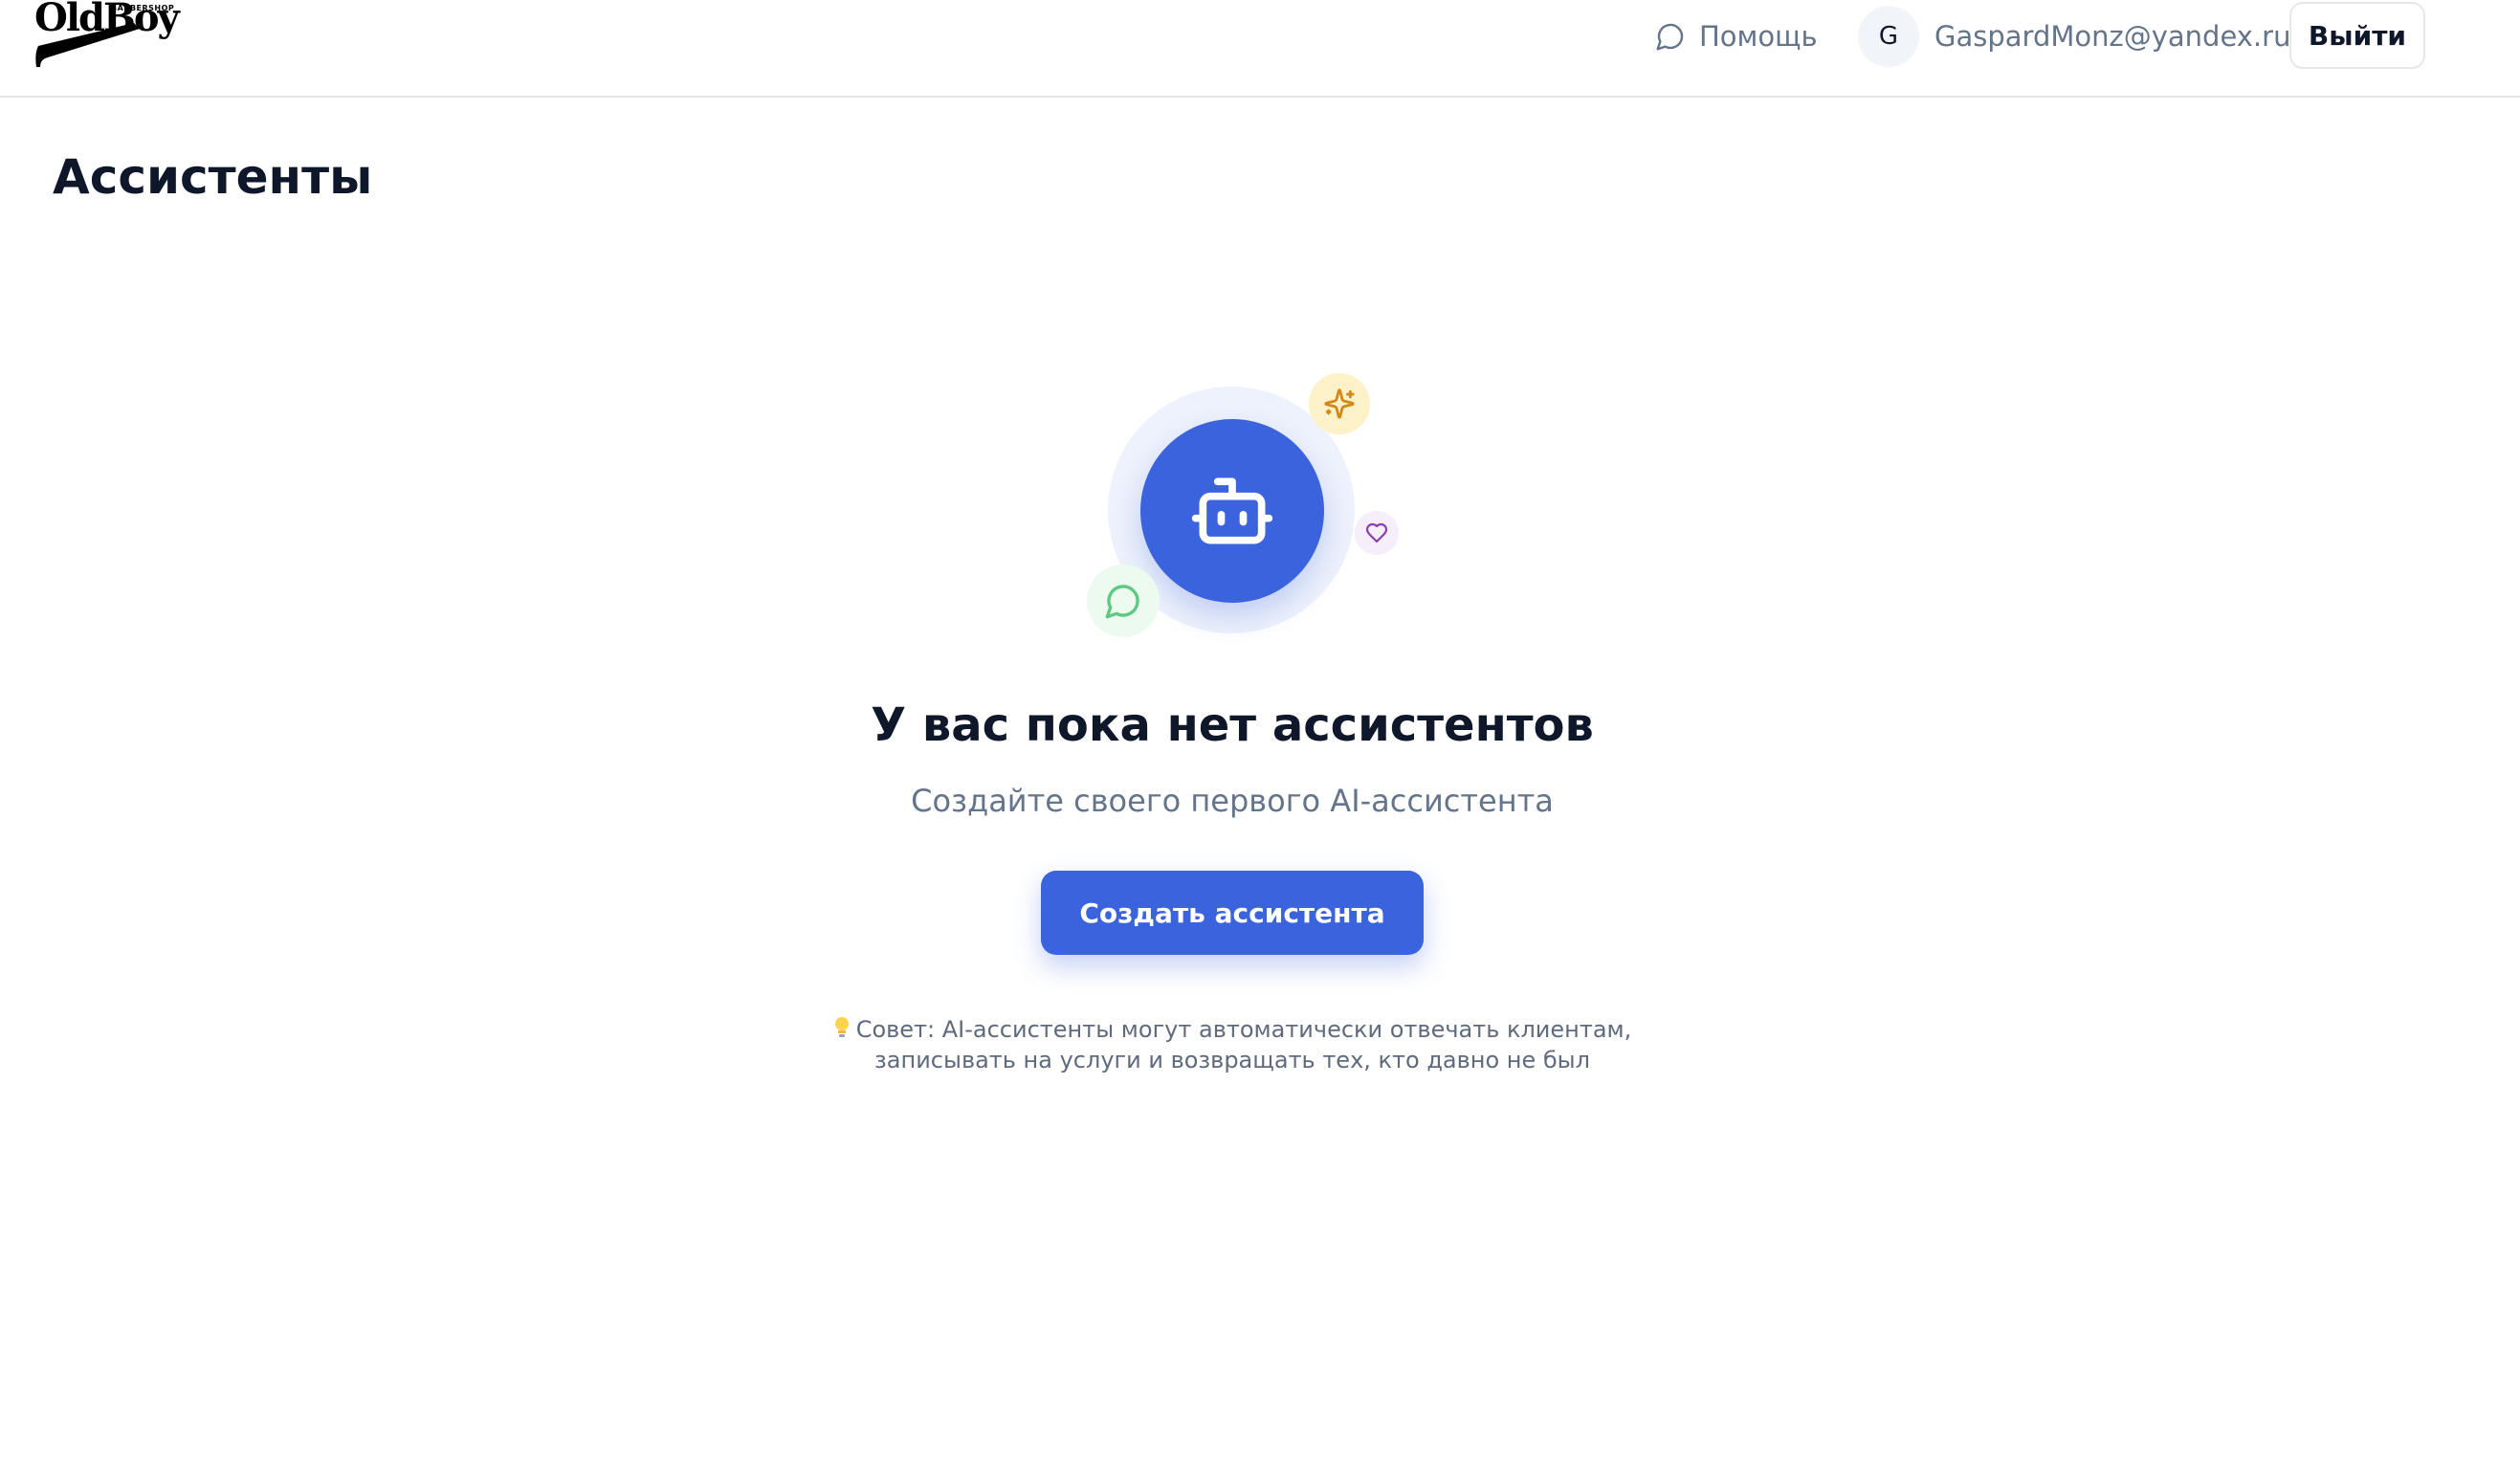 Image resolution: width=2520 pixels, height=1483 pixels. I want to click on logo-subtext: BARBERSHOP, so click(143, 8).